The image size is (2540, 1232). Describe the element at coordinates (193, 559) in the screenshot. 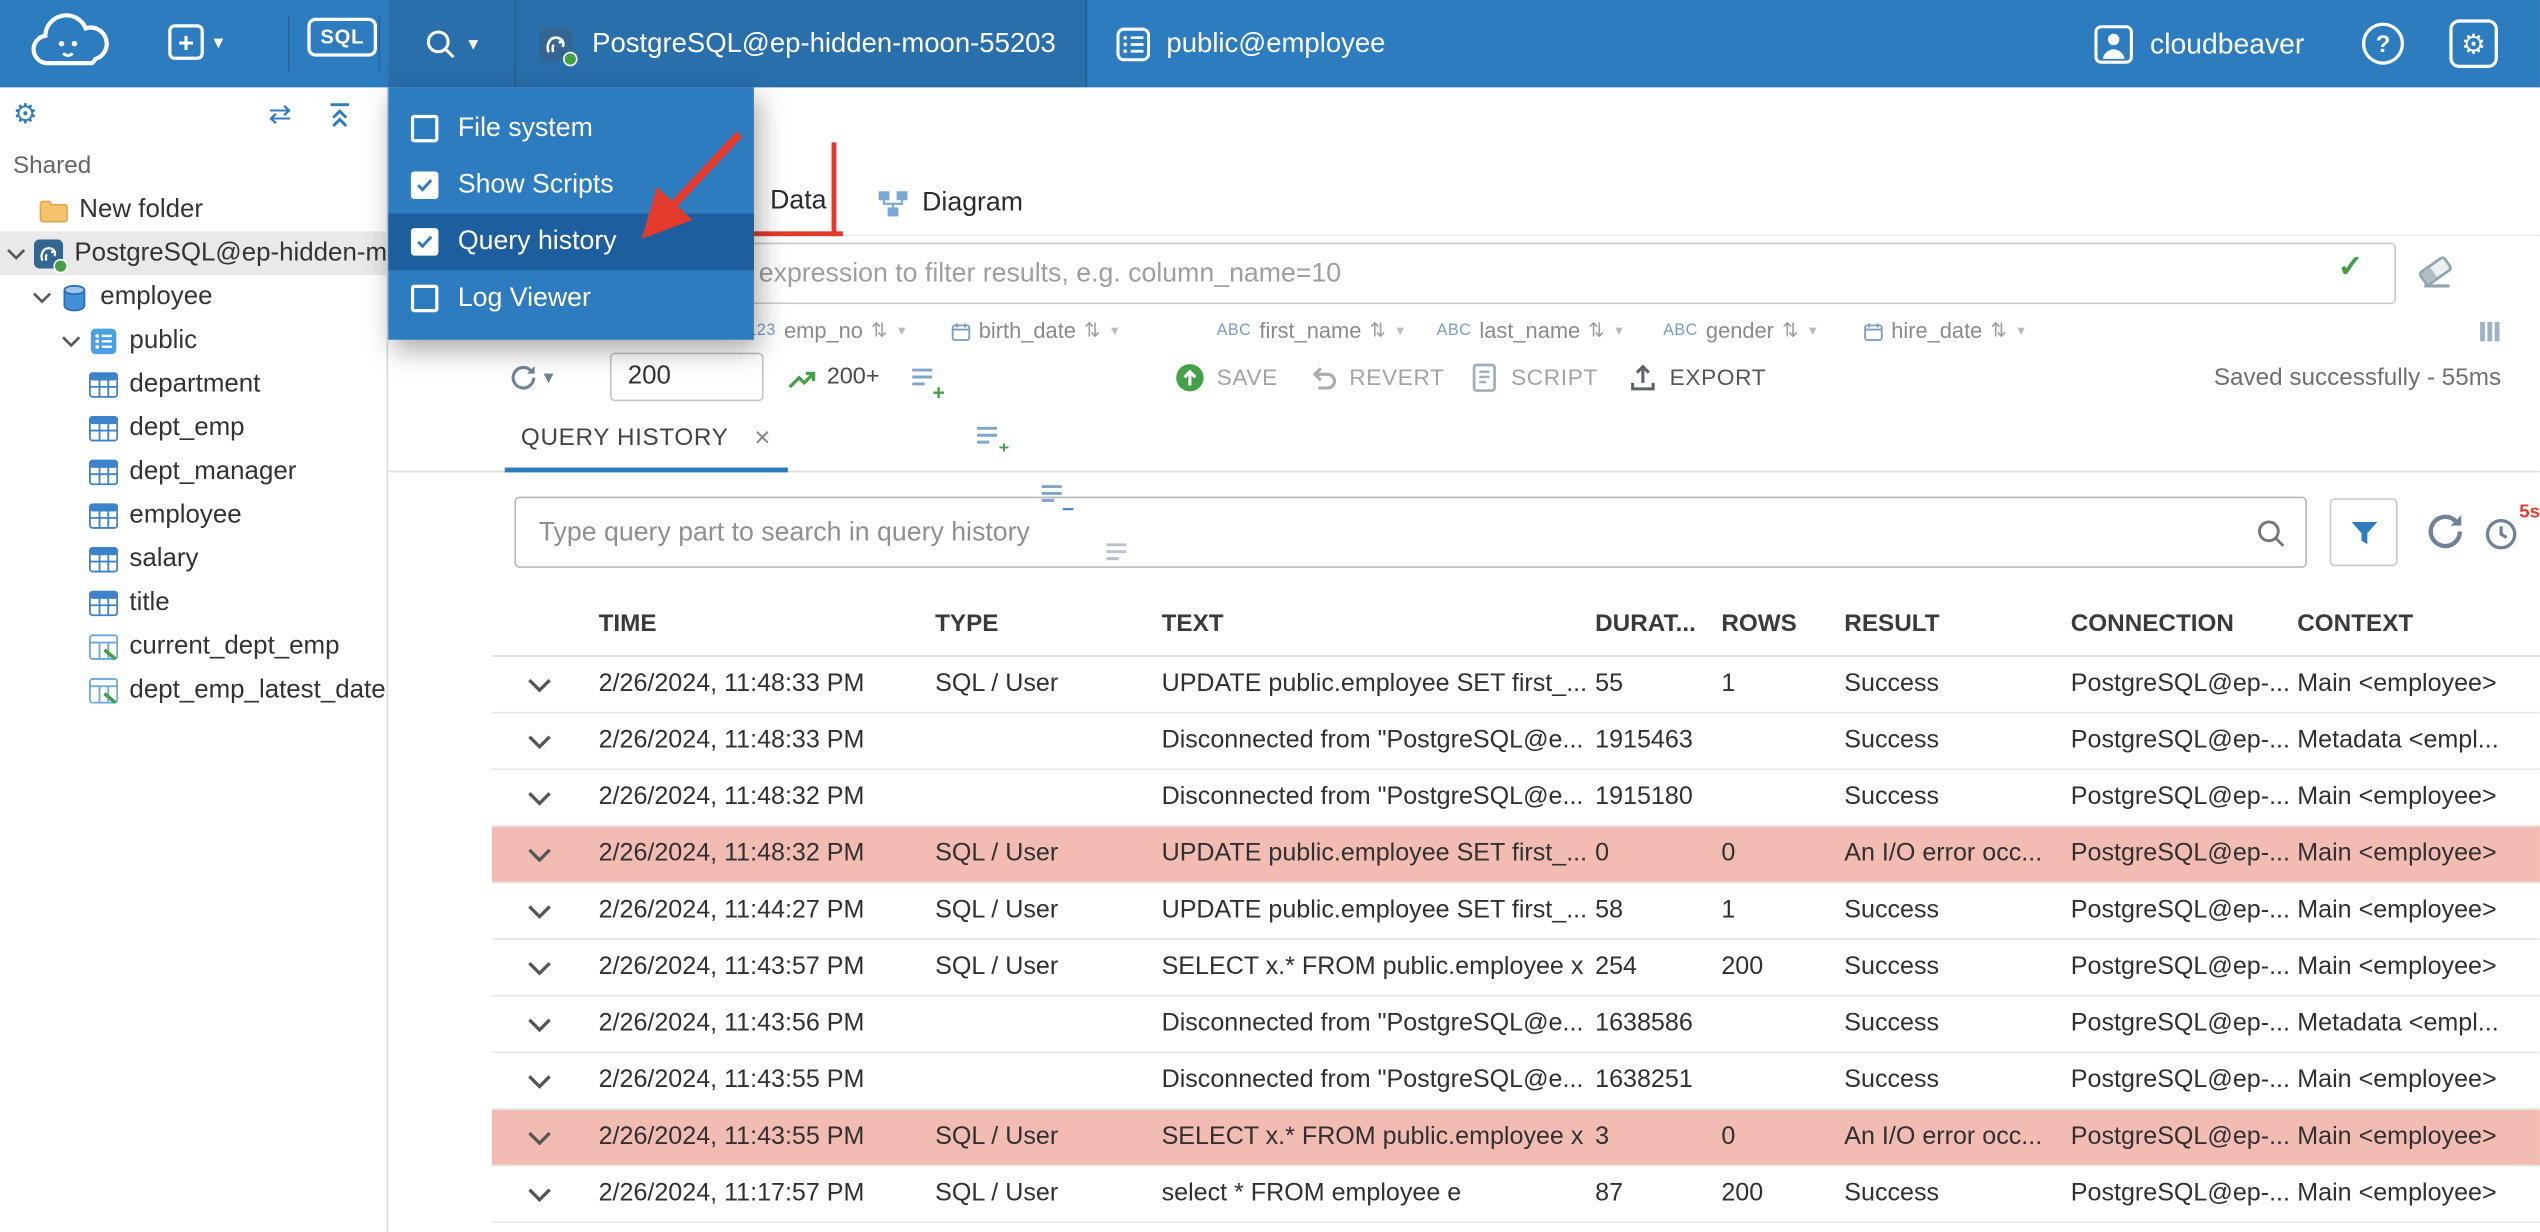

I see `tree-item-table: salary` at that location.